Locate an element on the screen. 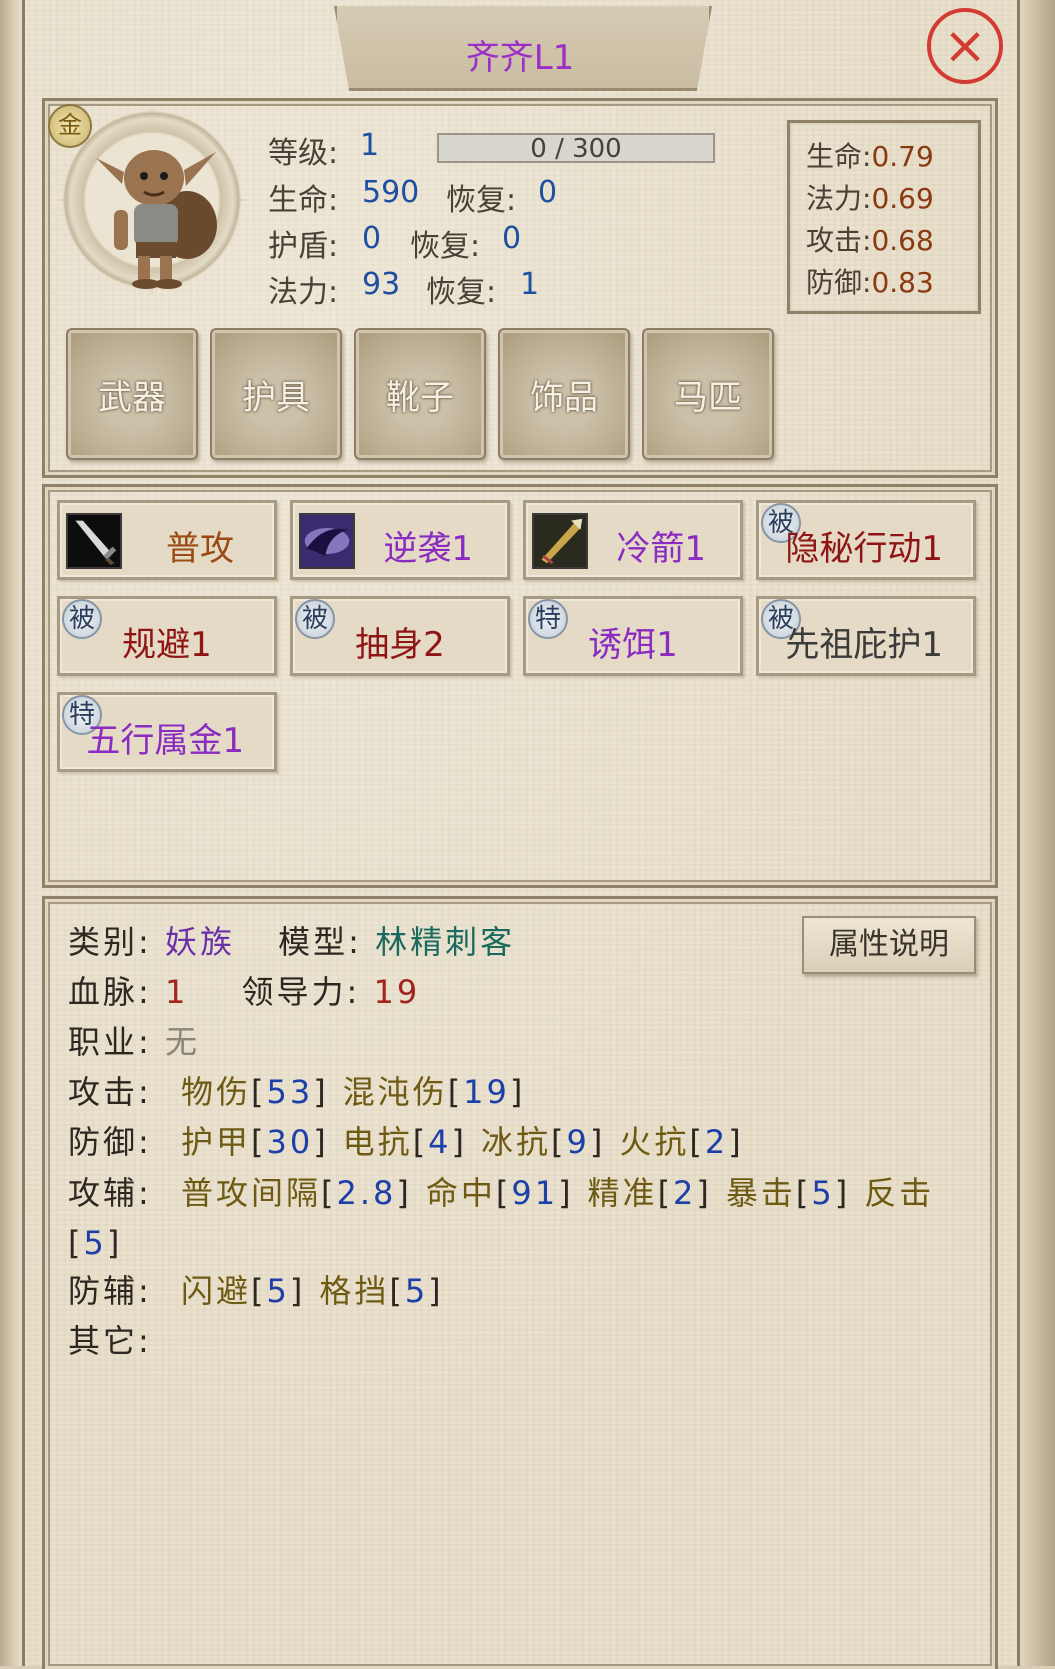 The height and width of the screenshot is (1669, 1055). stat-name: 混沌伤 is located at coordinates (395, 1092).